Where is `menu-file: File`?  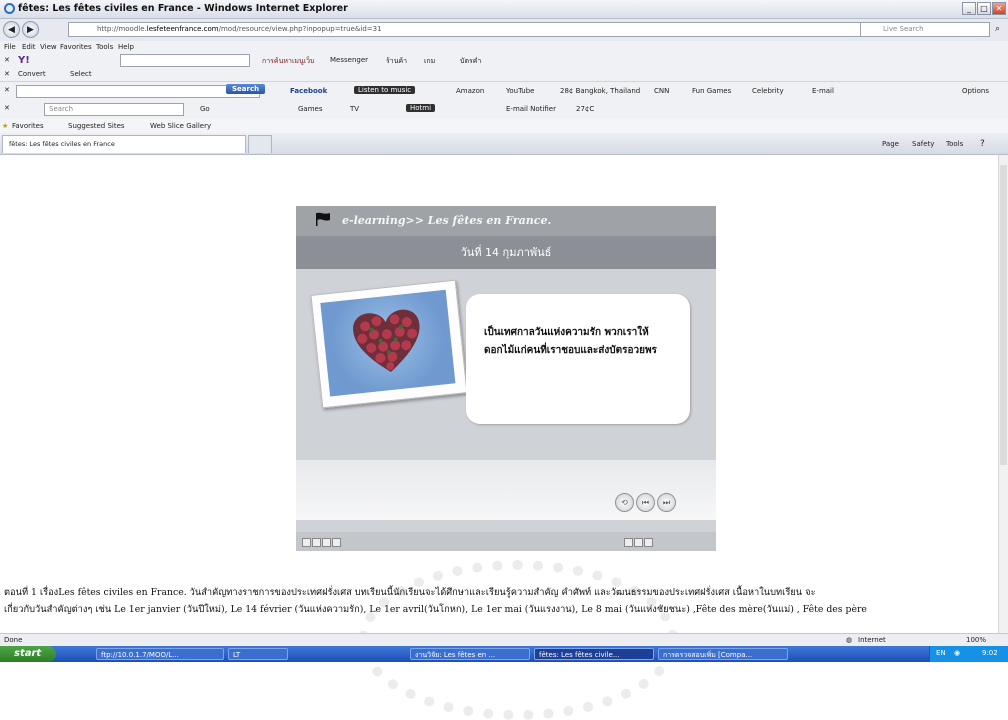
menu-file: File is located at coordinates (10, 47).